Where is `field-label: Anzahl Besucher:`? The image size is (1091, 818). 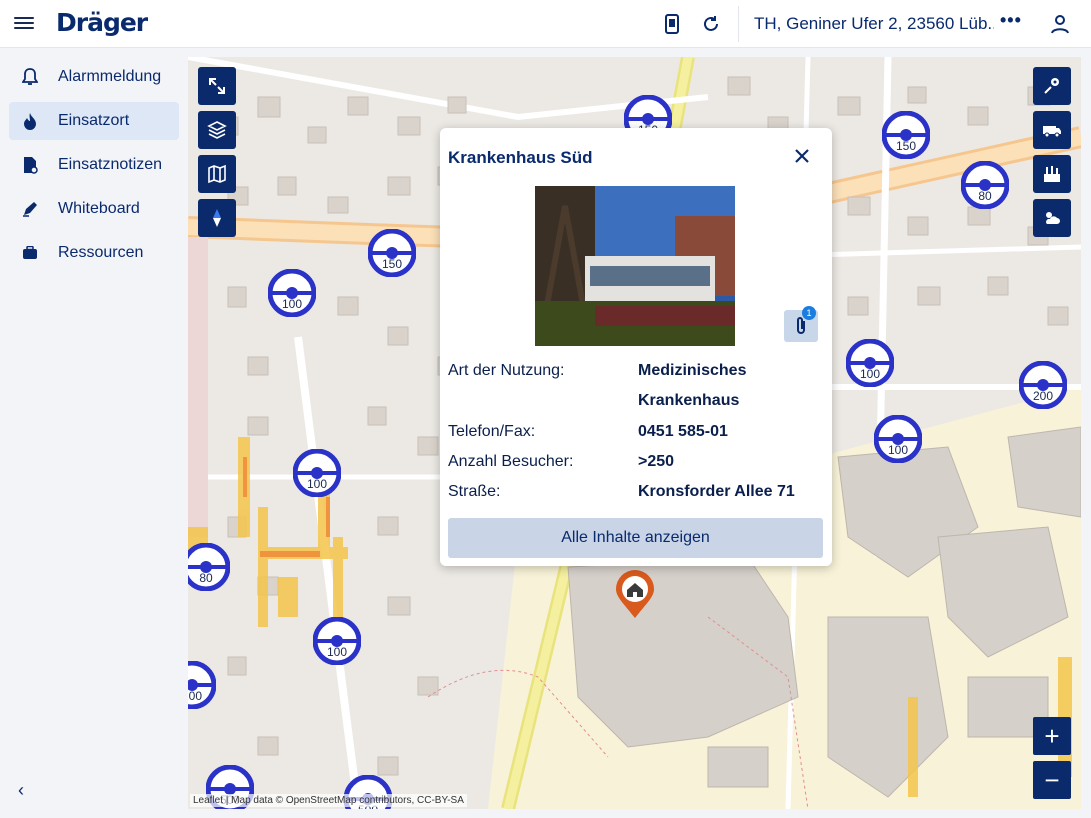 field-label: Anzahl Besucher: is located at coordinates (511, 461).